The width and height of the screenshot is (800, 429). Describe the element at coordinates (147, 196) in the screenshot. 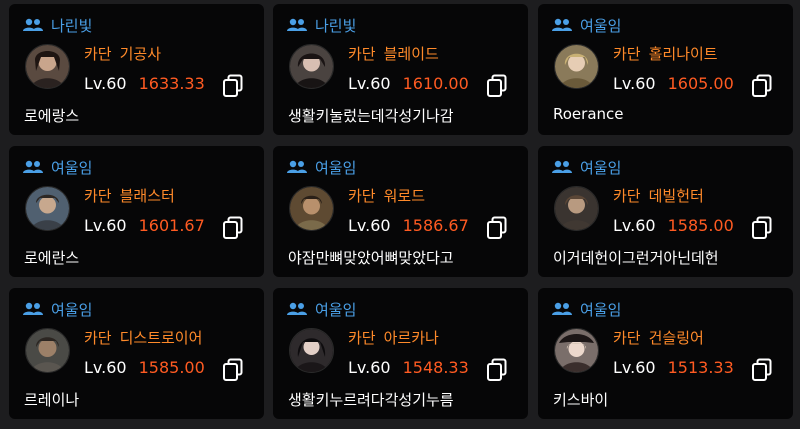

I see `class-name: 블래스터` at that location.